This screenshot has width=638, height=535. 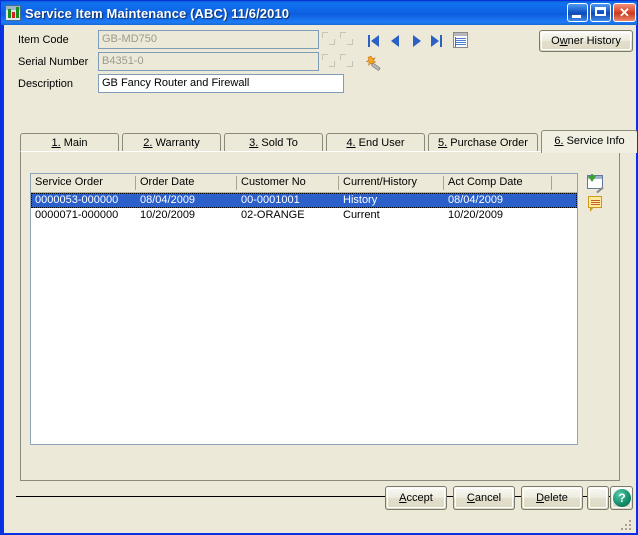 I want to click on cell-act-comp-date: 10/20/2009, so click(x=476, y=215).